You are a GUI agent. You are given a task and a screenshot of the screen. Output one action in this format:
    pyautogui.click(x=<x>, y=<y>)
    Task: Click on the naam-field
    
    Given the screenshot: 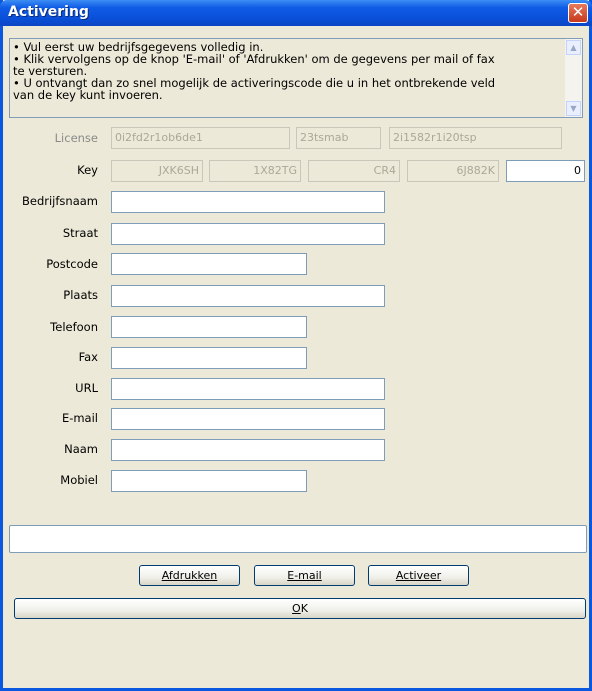 What is the action you would take?
    pyautogui.click(x=248, y=450)
    